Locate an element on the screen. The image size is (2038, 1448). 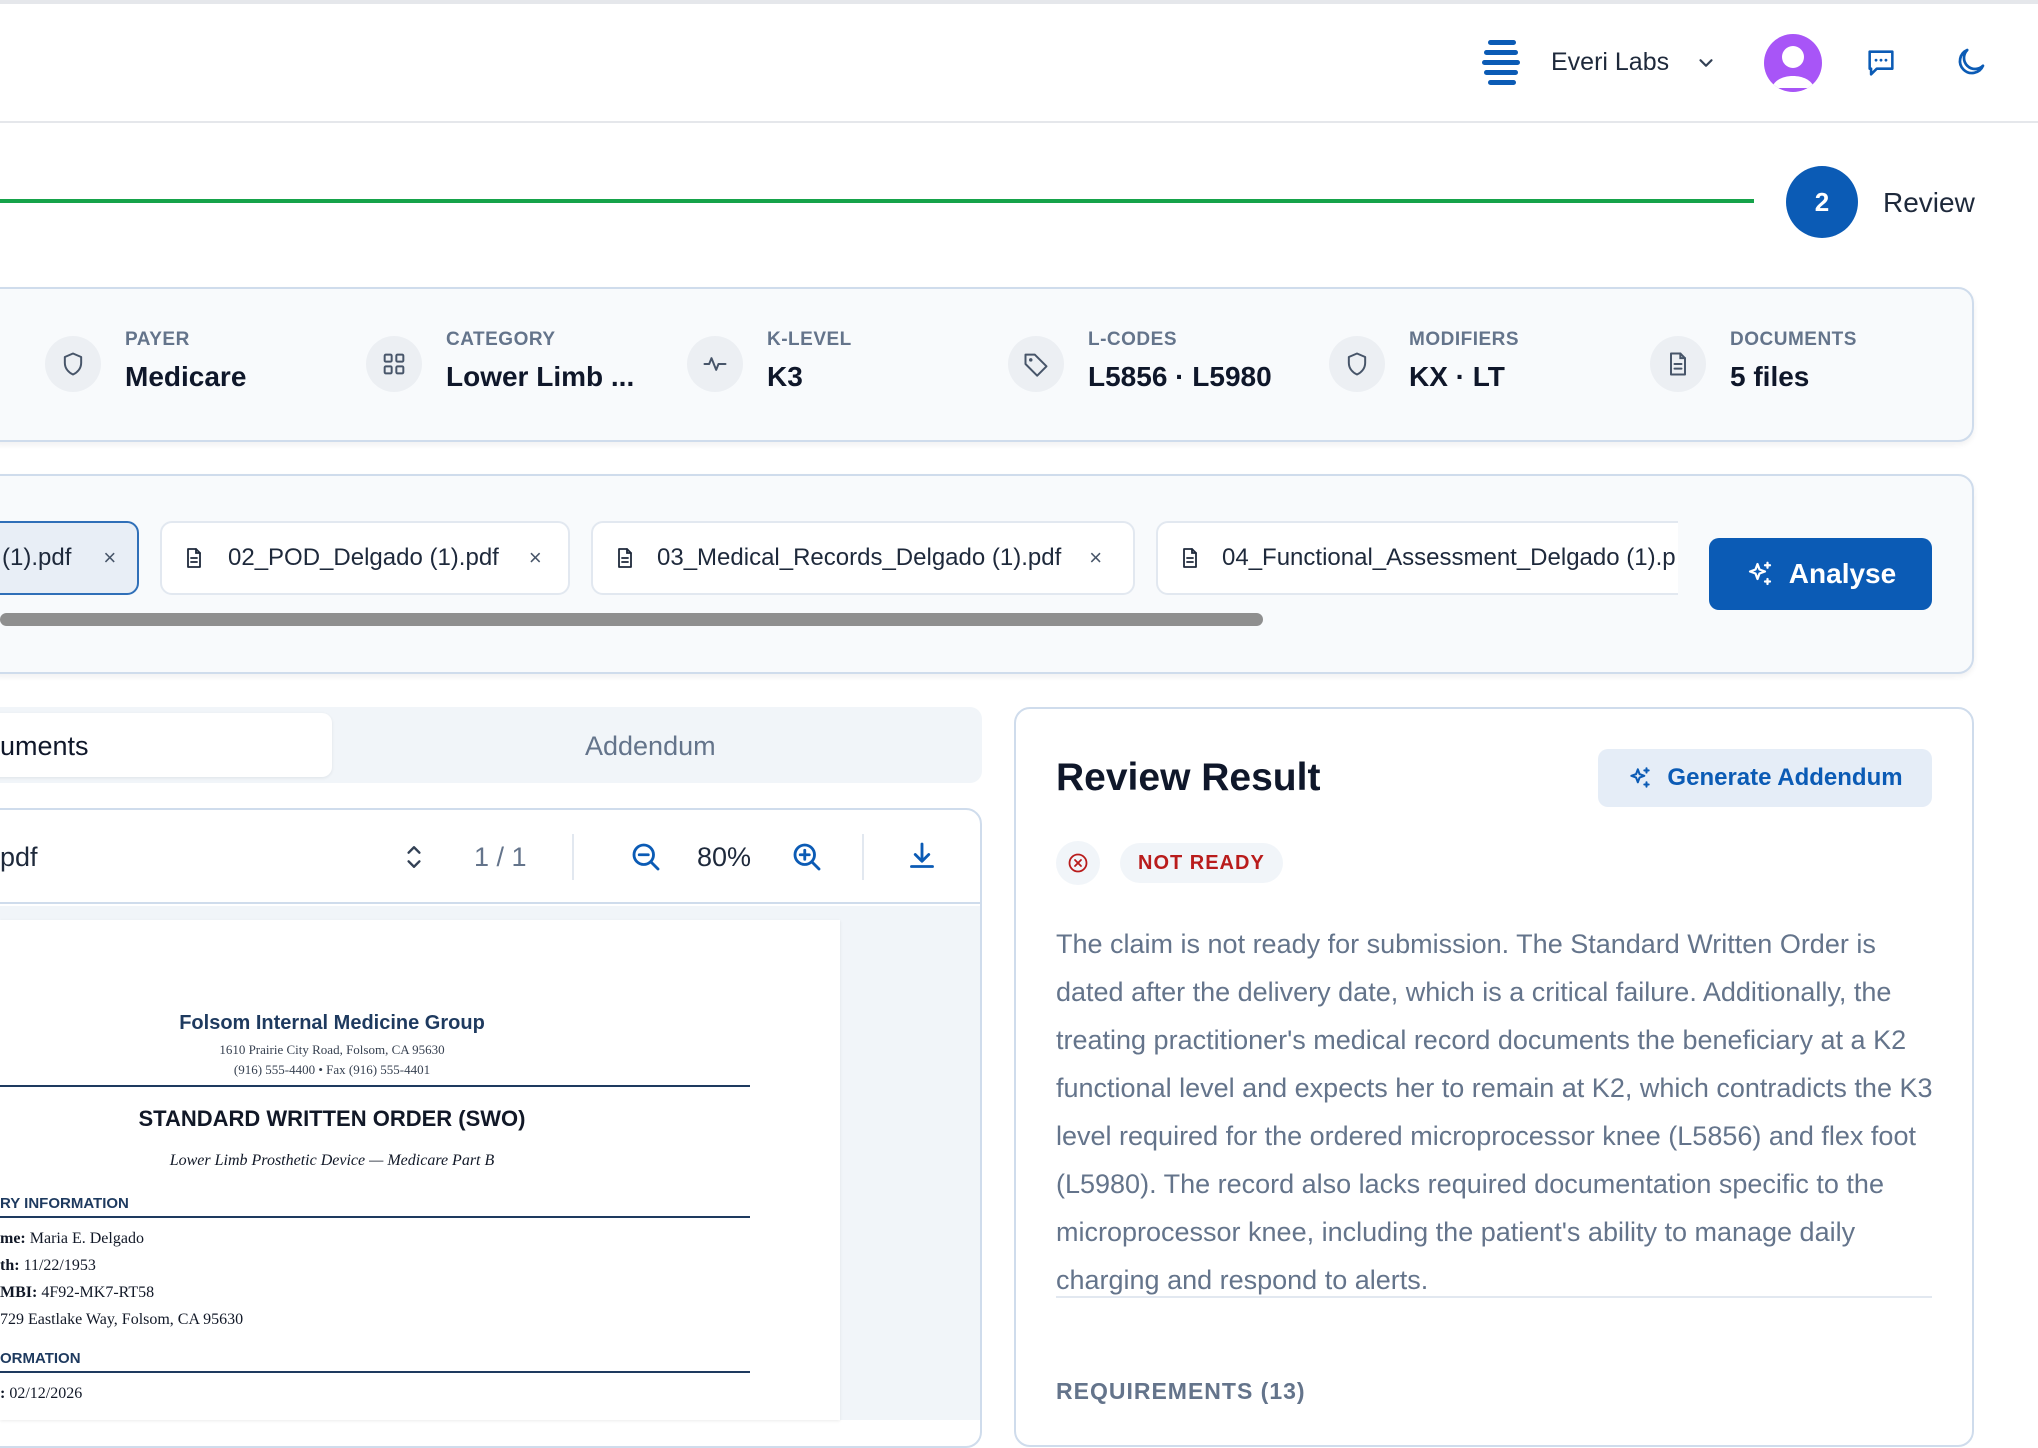
pdf-section-heading: RY INFORMATION is located at coordinates (64, 1203).